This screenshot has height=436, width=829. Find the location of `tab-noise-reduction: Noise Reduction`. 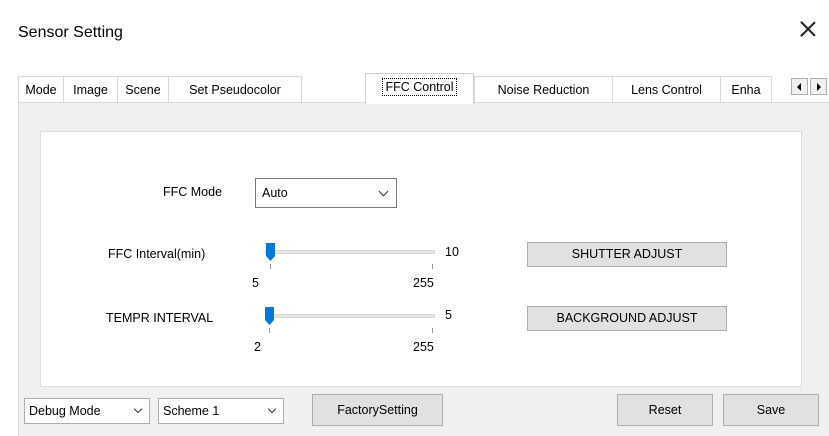

tab-noise-reduction: Noise Reduction is located at coordinates (543, 89).